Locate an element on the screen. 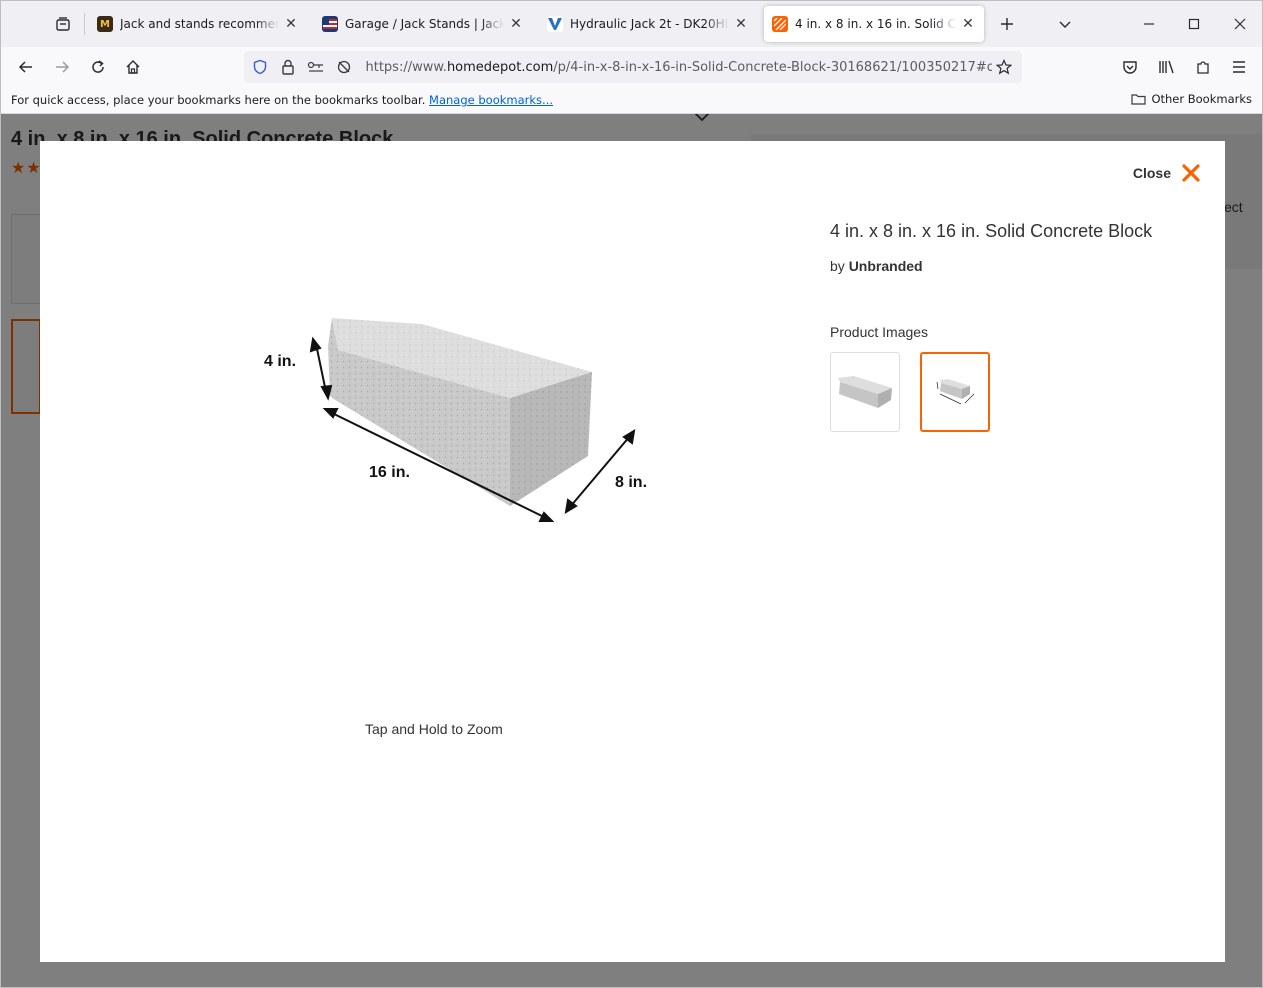 This screenshot has width=1263, height=988. home-button is located at coordinates (133, 67).